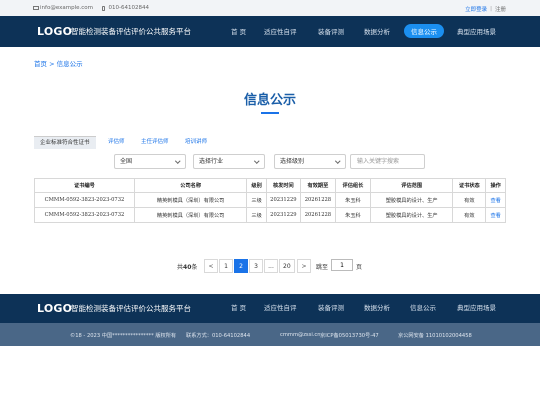 This screenshot has height=405, width=540. I want to click on tab-chief-assessor: 主任评估师, so click(155, 142).